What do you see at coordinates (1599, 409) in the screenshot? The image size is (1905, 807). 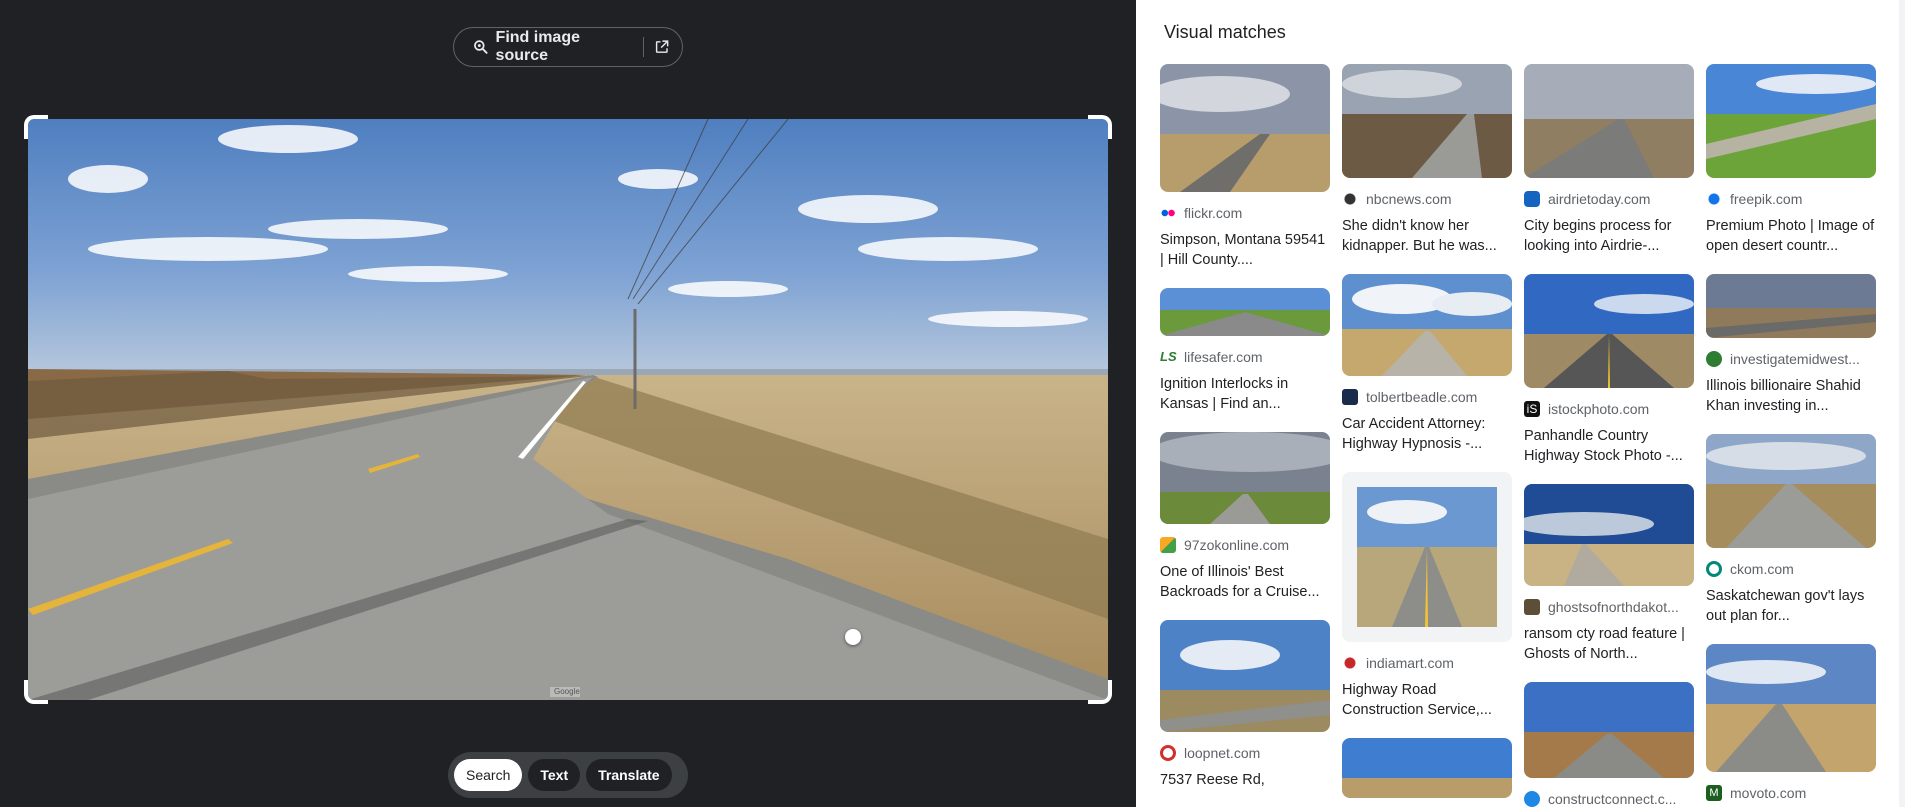 I see `result-source: istockphoto.com` at bounding box center [1599, 409].